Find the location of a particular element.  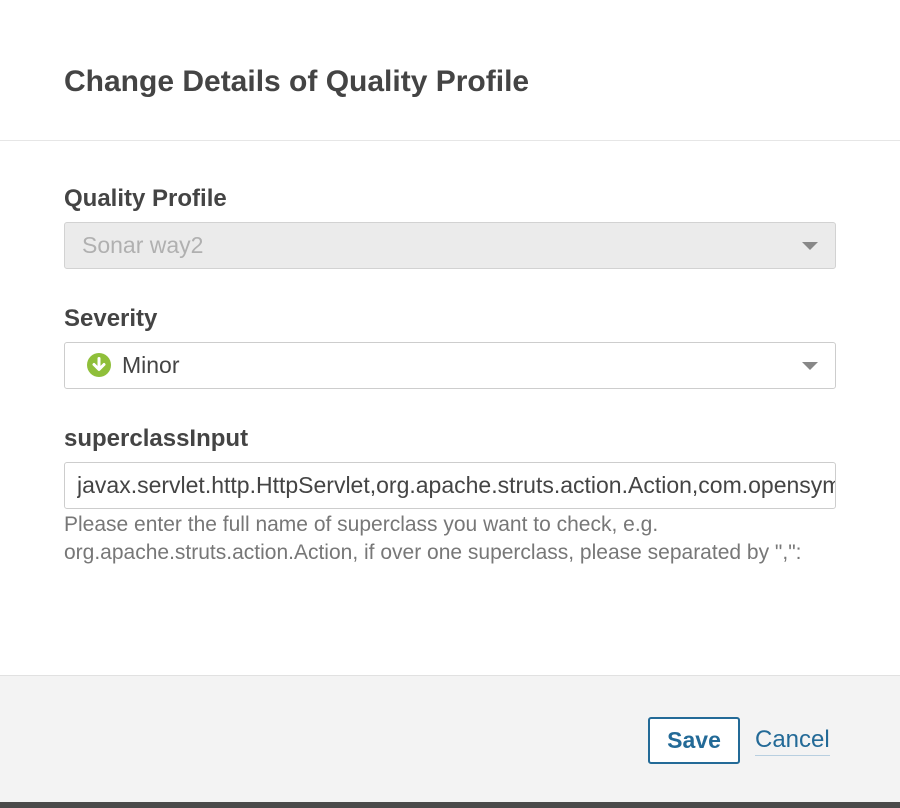

superclass-input is located at coordinates (450, 485).